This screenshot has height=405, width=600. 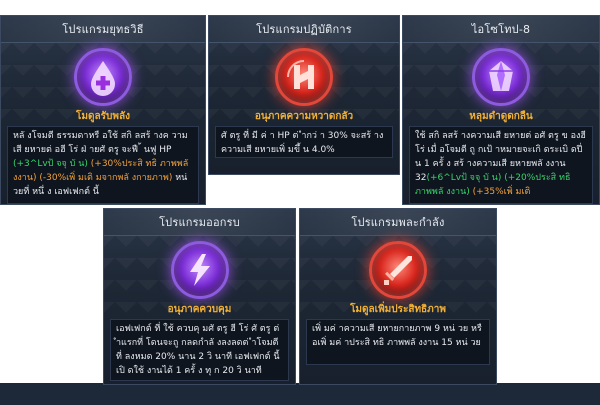 I want to click on red-sword-chip-icon, so click(x=398, y=270).